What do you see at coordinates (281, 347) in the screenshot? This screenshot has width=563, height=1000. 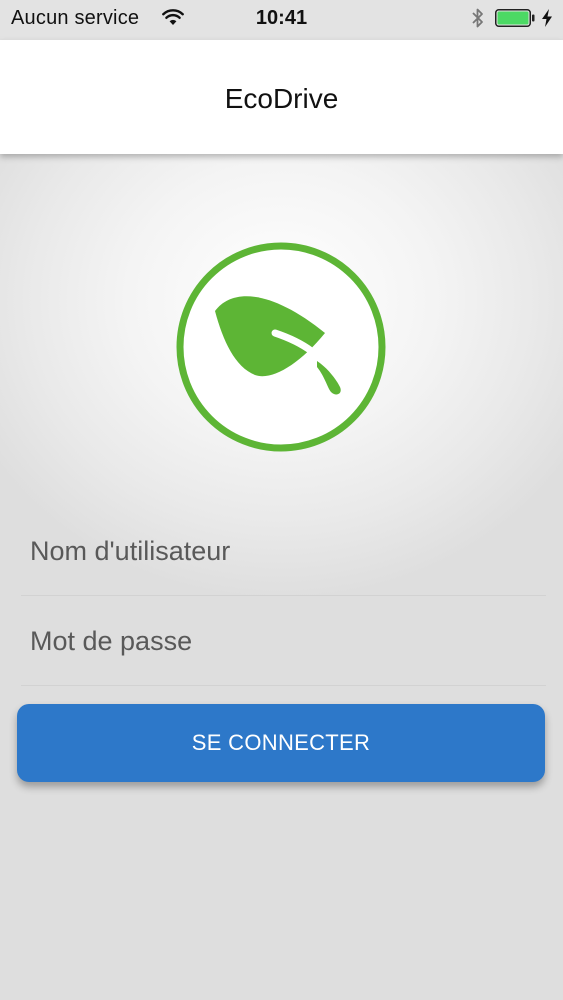 I see `leaf-icon` at bounding box center [281, 347].